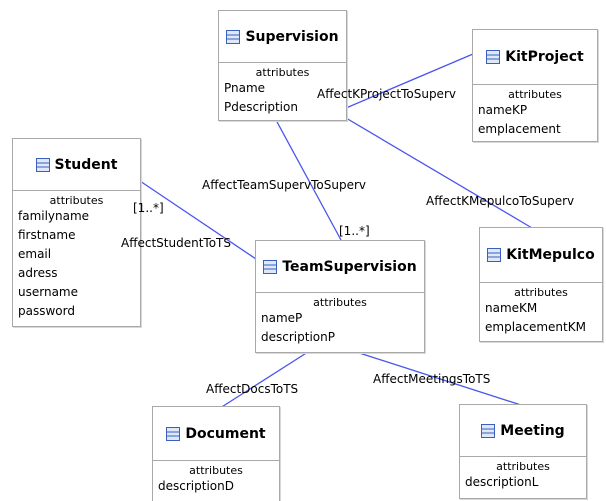  I want to click on class-name: Supervision, so click(292, 36).